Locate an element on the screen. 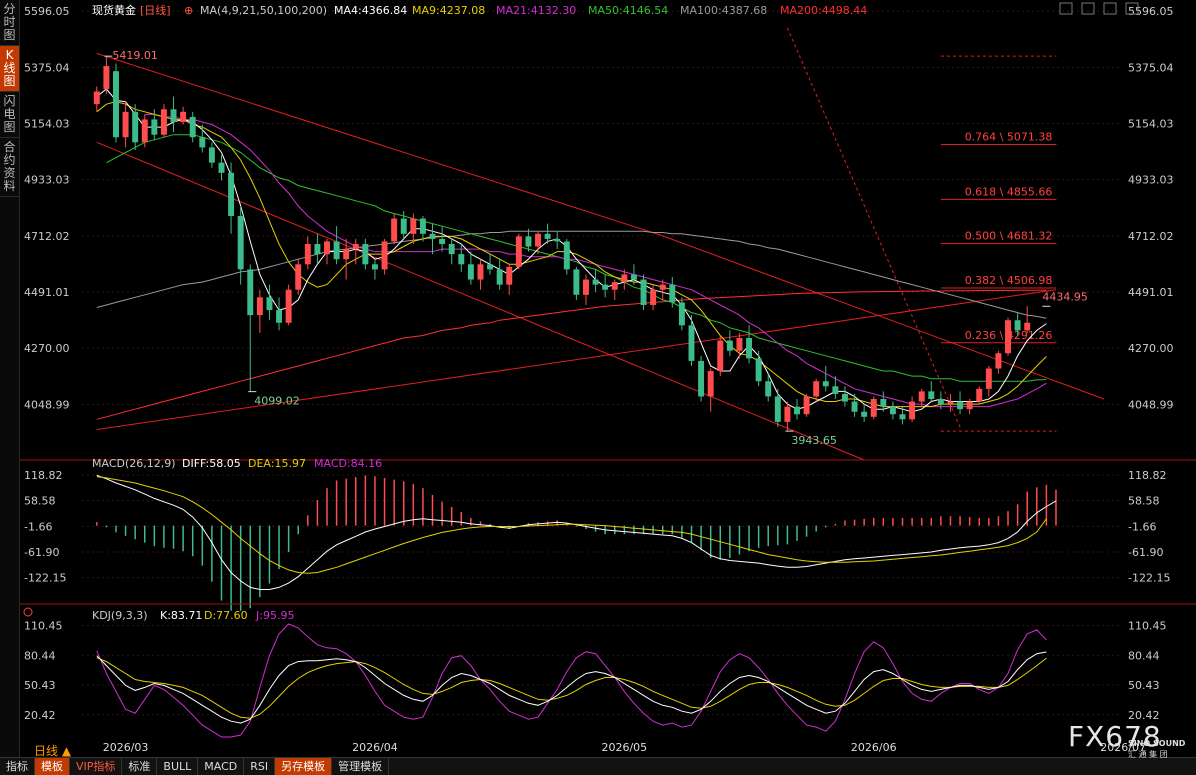  toolbar-button-2: VIP指标 is located at coordinates (96, 766).